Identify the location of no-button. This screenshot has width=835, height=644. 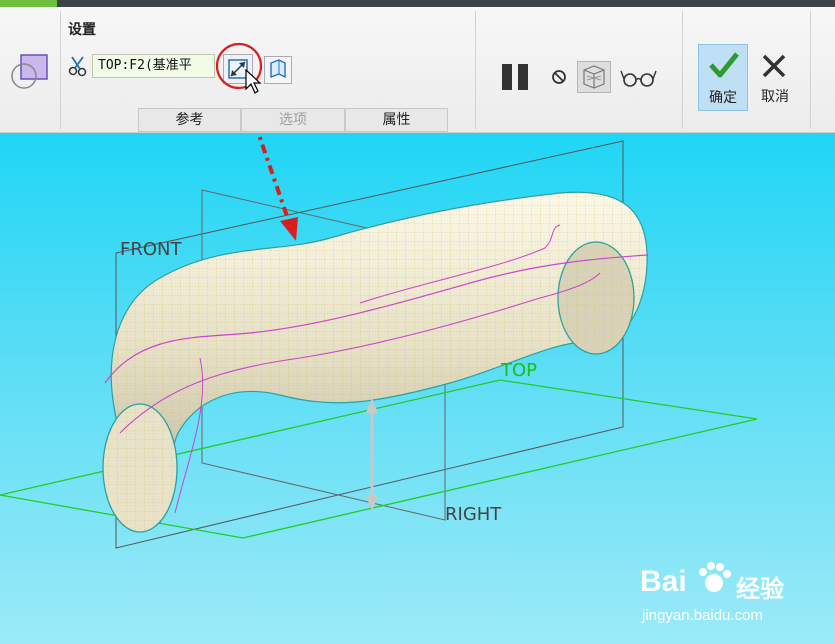
(559, 77).